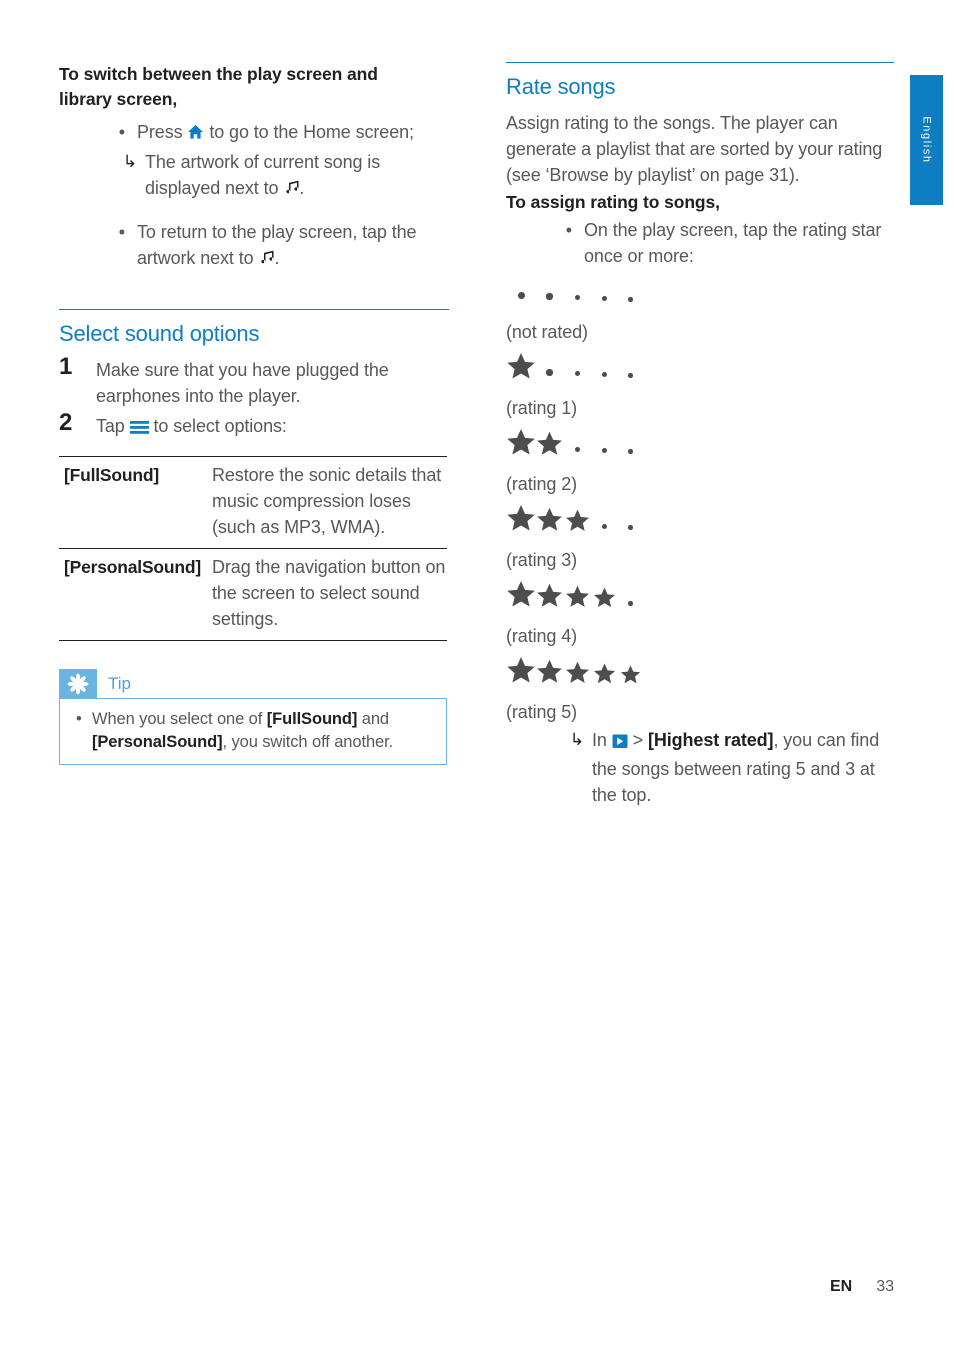 The image size is (954, 1349). I want to click on list-item-text-before: Press, so click(162, 132).